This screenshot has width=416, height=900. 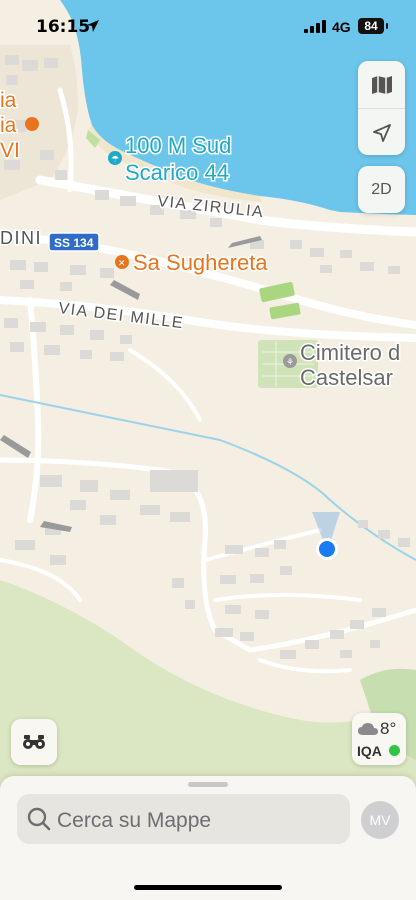 What do you see at coordinates (346, 377) in the screenshot?
I see `cemetery-label-line2: Castelsar` at bounding box center [346, 377].